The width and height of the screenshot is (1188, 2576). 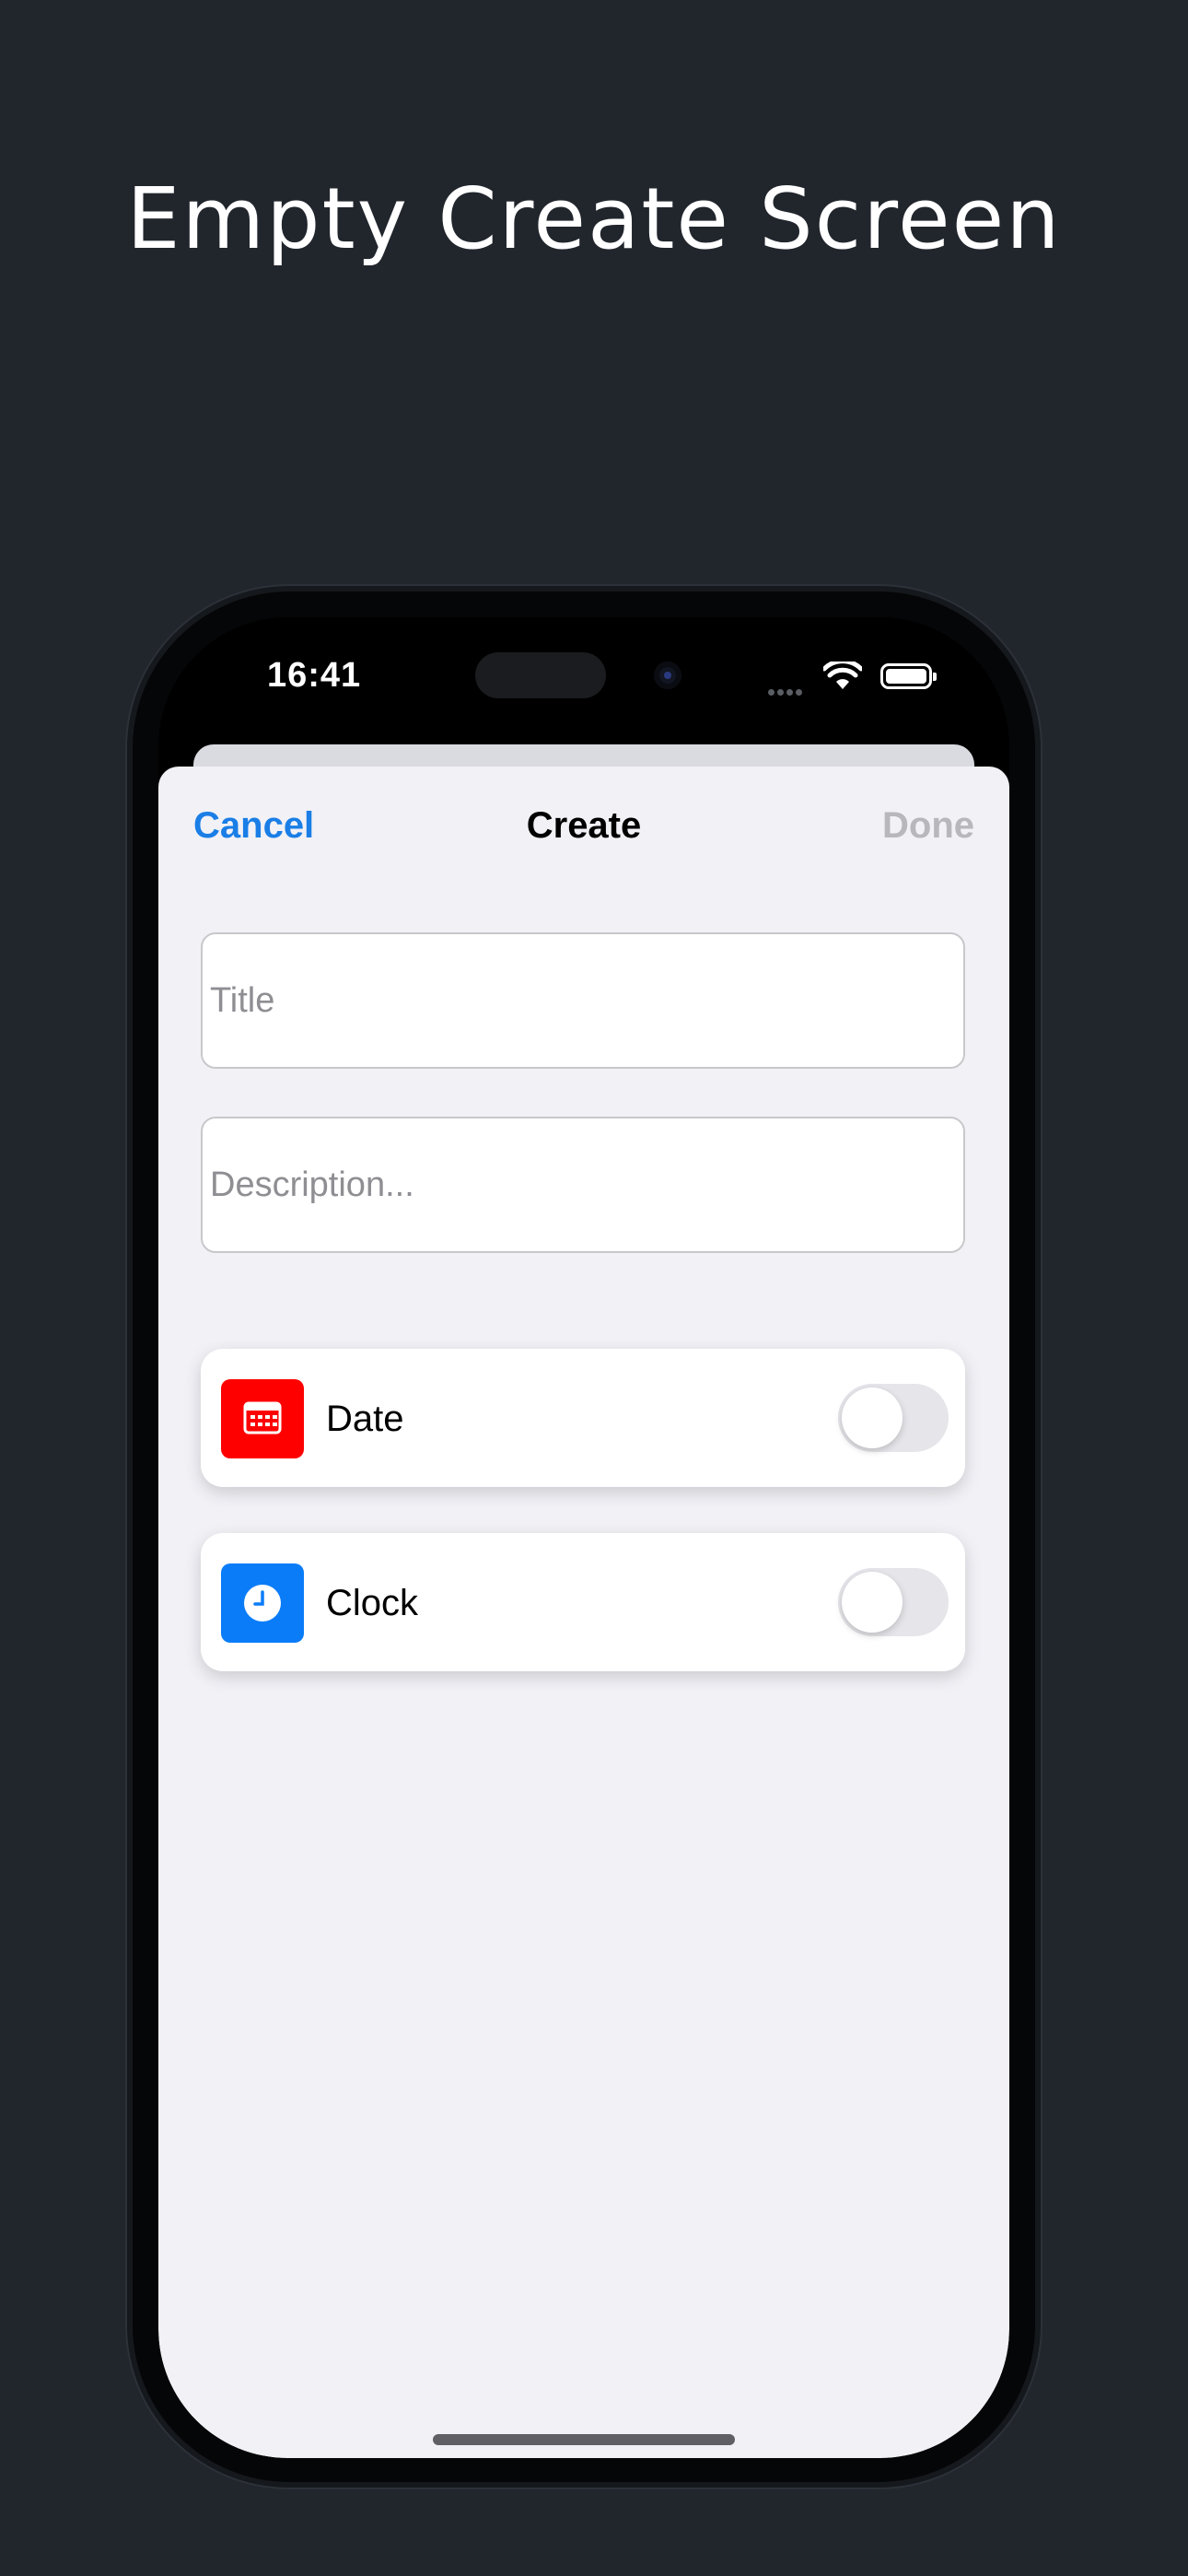 I want to click on title-input, so click(x=583, y=1000).